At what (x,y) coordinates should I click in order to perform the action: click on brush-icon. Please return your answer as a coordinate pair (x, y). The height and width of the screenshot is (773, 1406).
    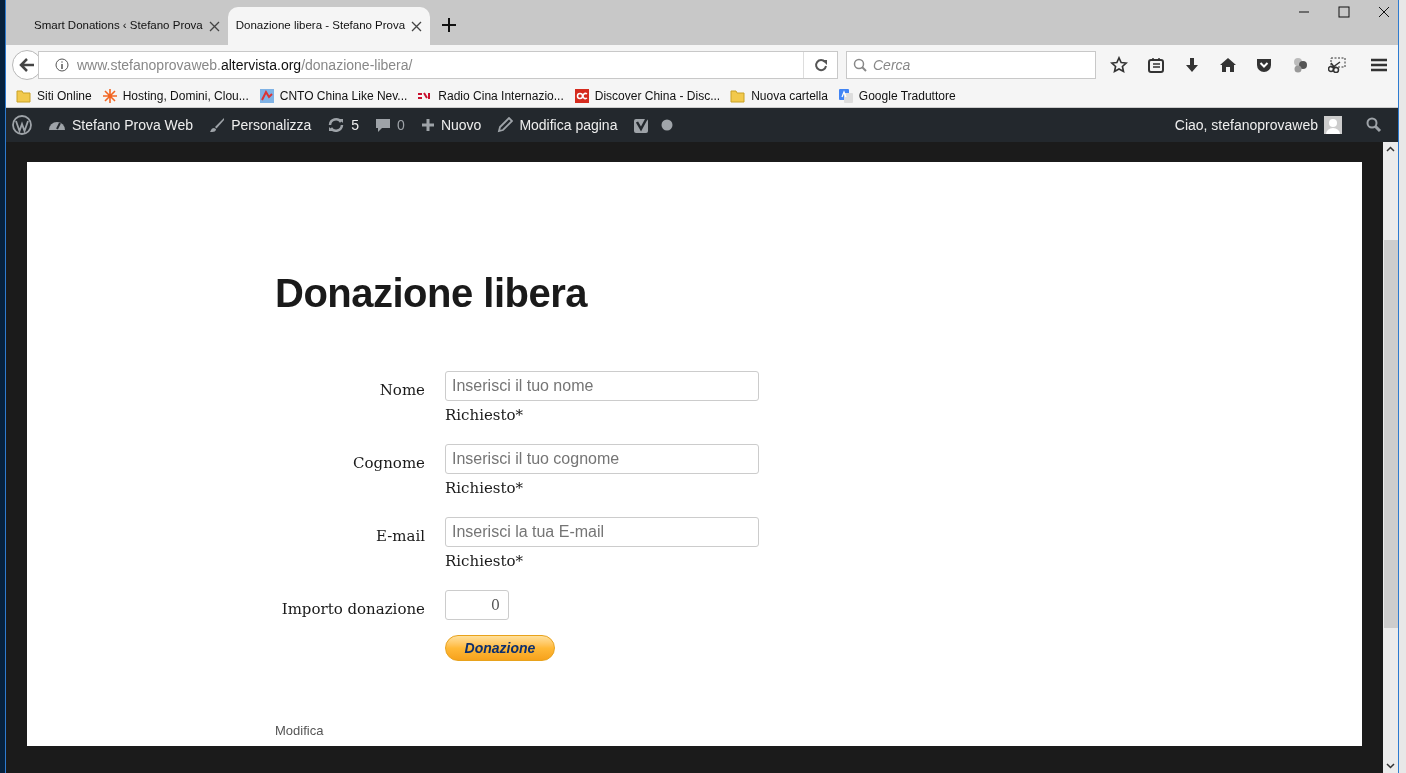
    Looking at the image, I should click on (217, 125).